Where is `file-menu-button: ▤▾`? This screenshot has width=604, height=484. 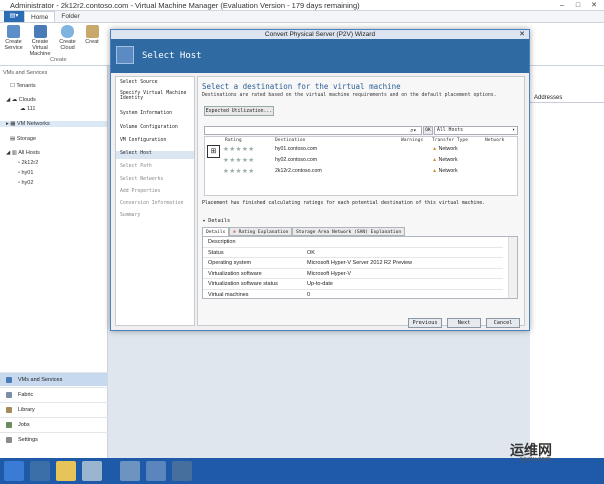 file-menu-button: ▤▾ is located at coordinates (14, 16).